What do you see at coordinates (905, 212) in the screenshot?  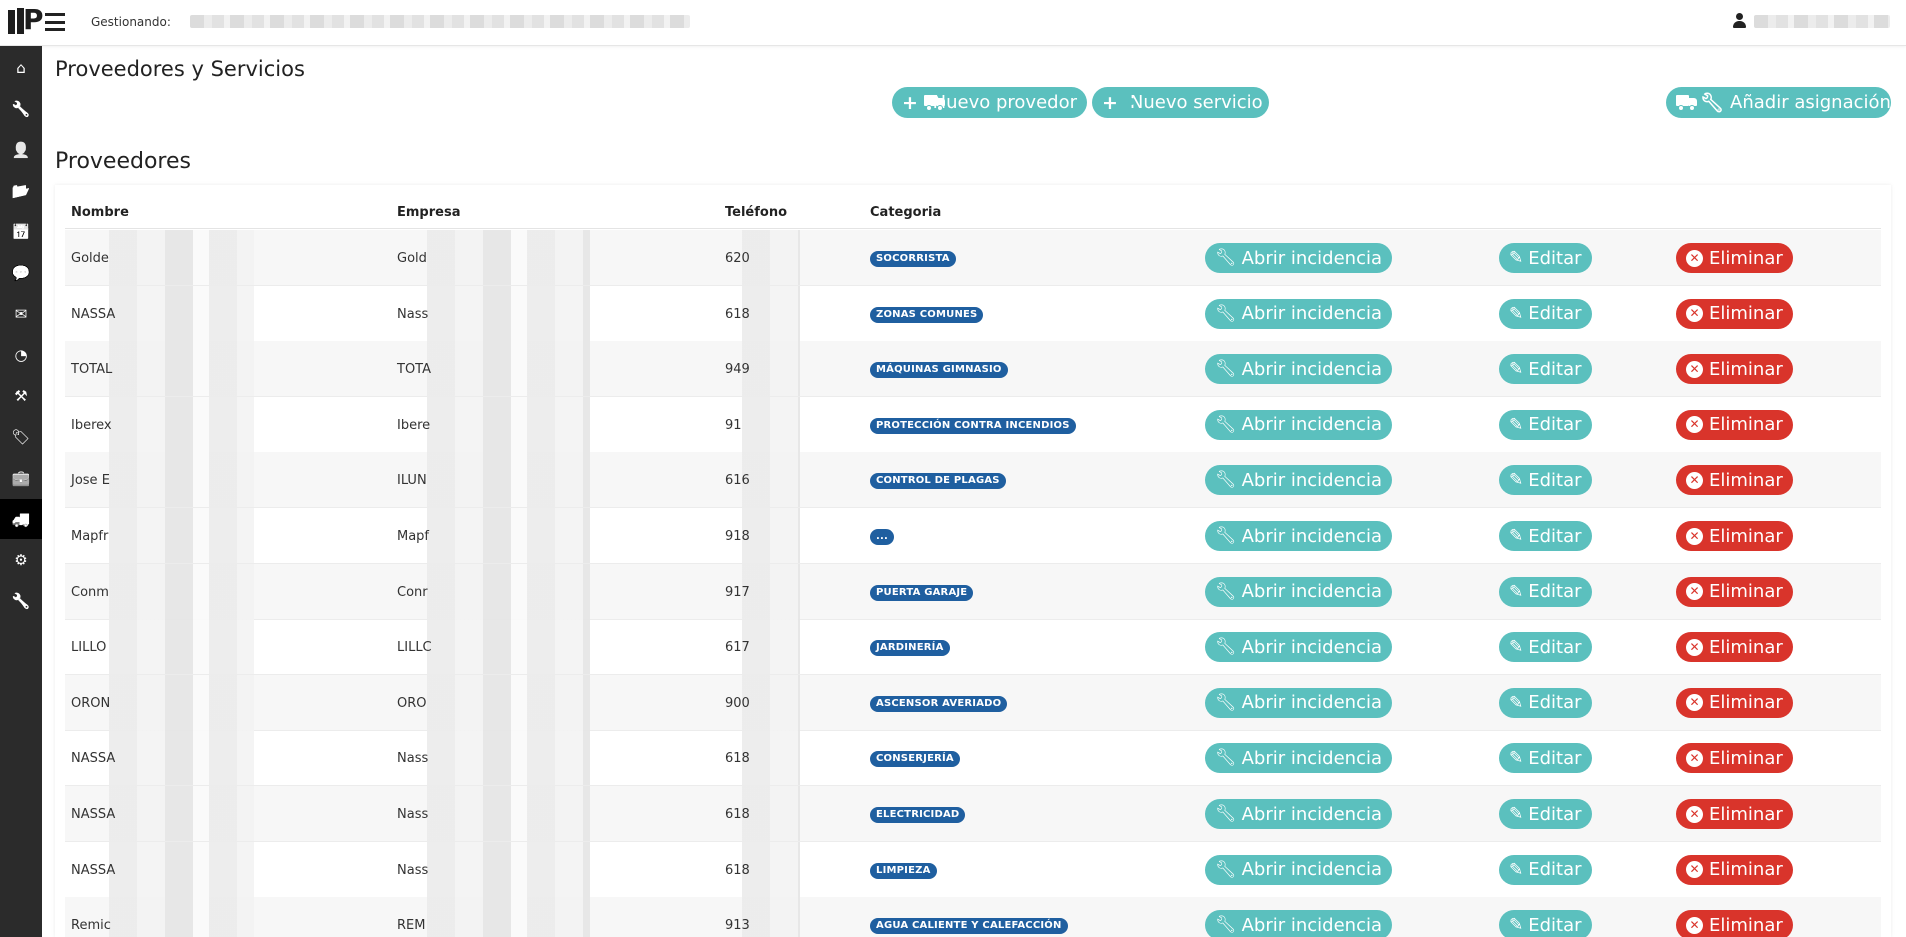 I see `column-header-category: Categoria` at bounding box center [905, 212].